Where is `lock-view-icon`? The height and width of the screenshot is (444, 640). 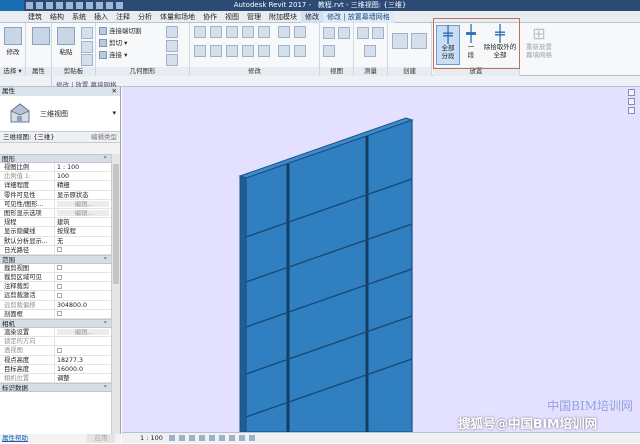 lock-view-icon is located at coordinates (241, 438).